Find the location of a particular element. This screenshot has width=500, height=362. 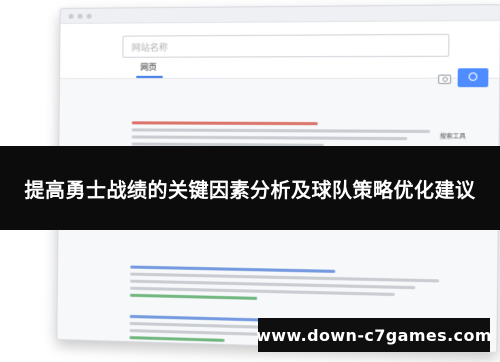

search-header: 网站名称 网页 is located at coordinates (280, 50).